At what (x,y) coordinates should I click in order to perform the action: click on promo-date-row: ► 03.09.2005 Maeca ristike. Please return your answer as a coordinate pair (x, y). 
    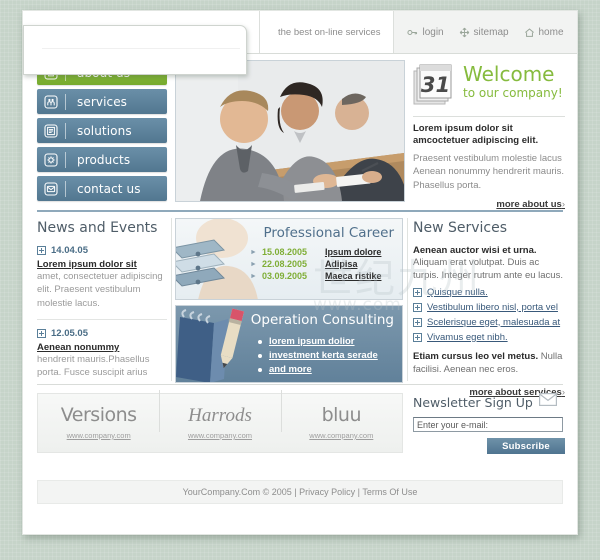
    Looking at the image, I should click on (315, 276).